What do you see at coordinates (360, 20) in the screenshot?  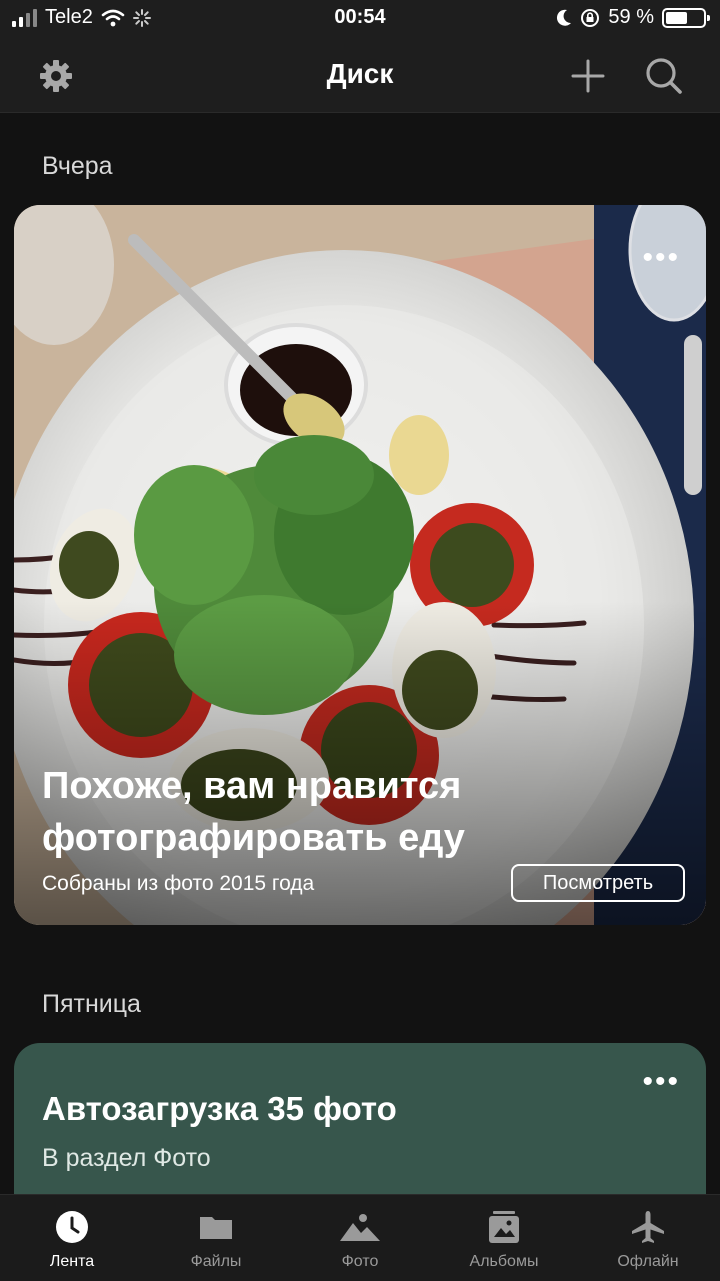 I see `status-bar: Tele2 00:54 59 %` at bounding box center [360, 20].